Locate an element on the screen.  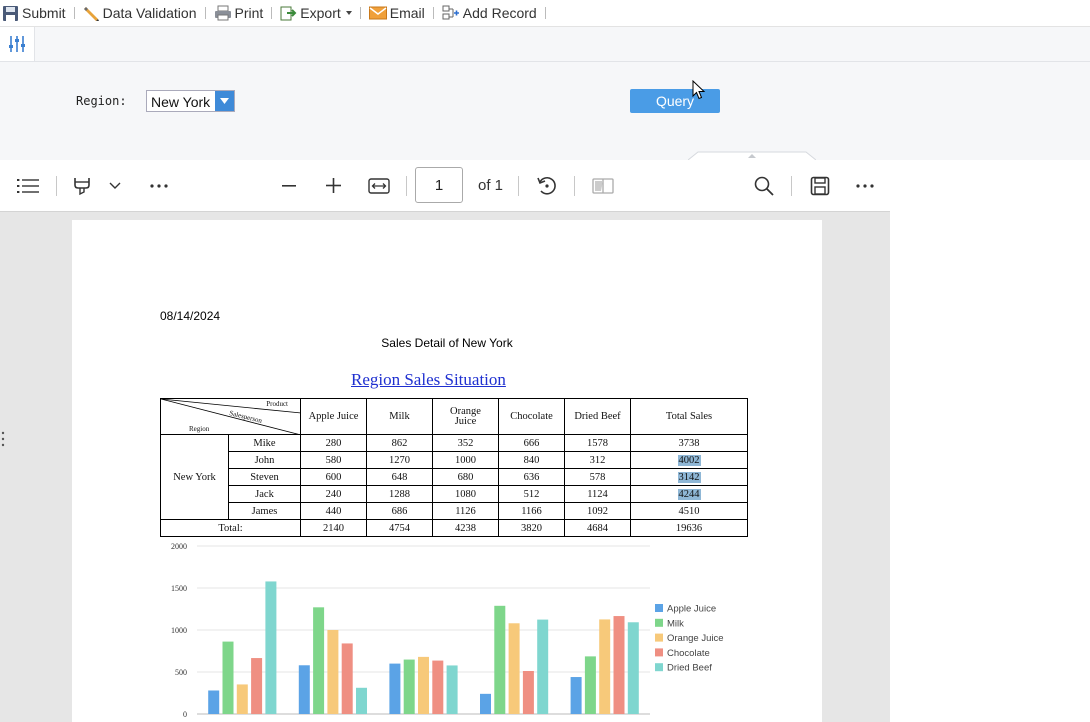
y-tick-label: 0 is located at coordinates (185, 714).